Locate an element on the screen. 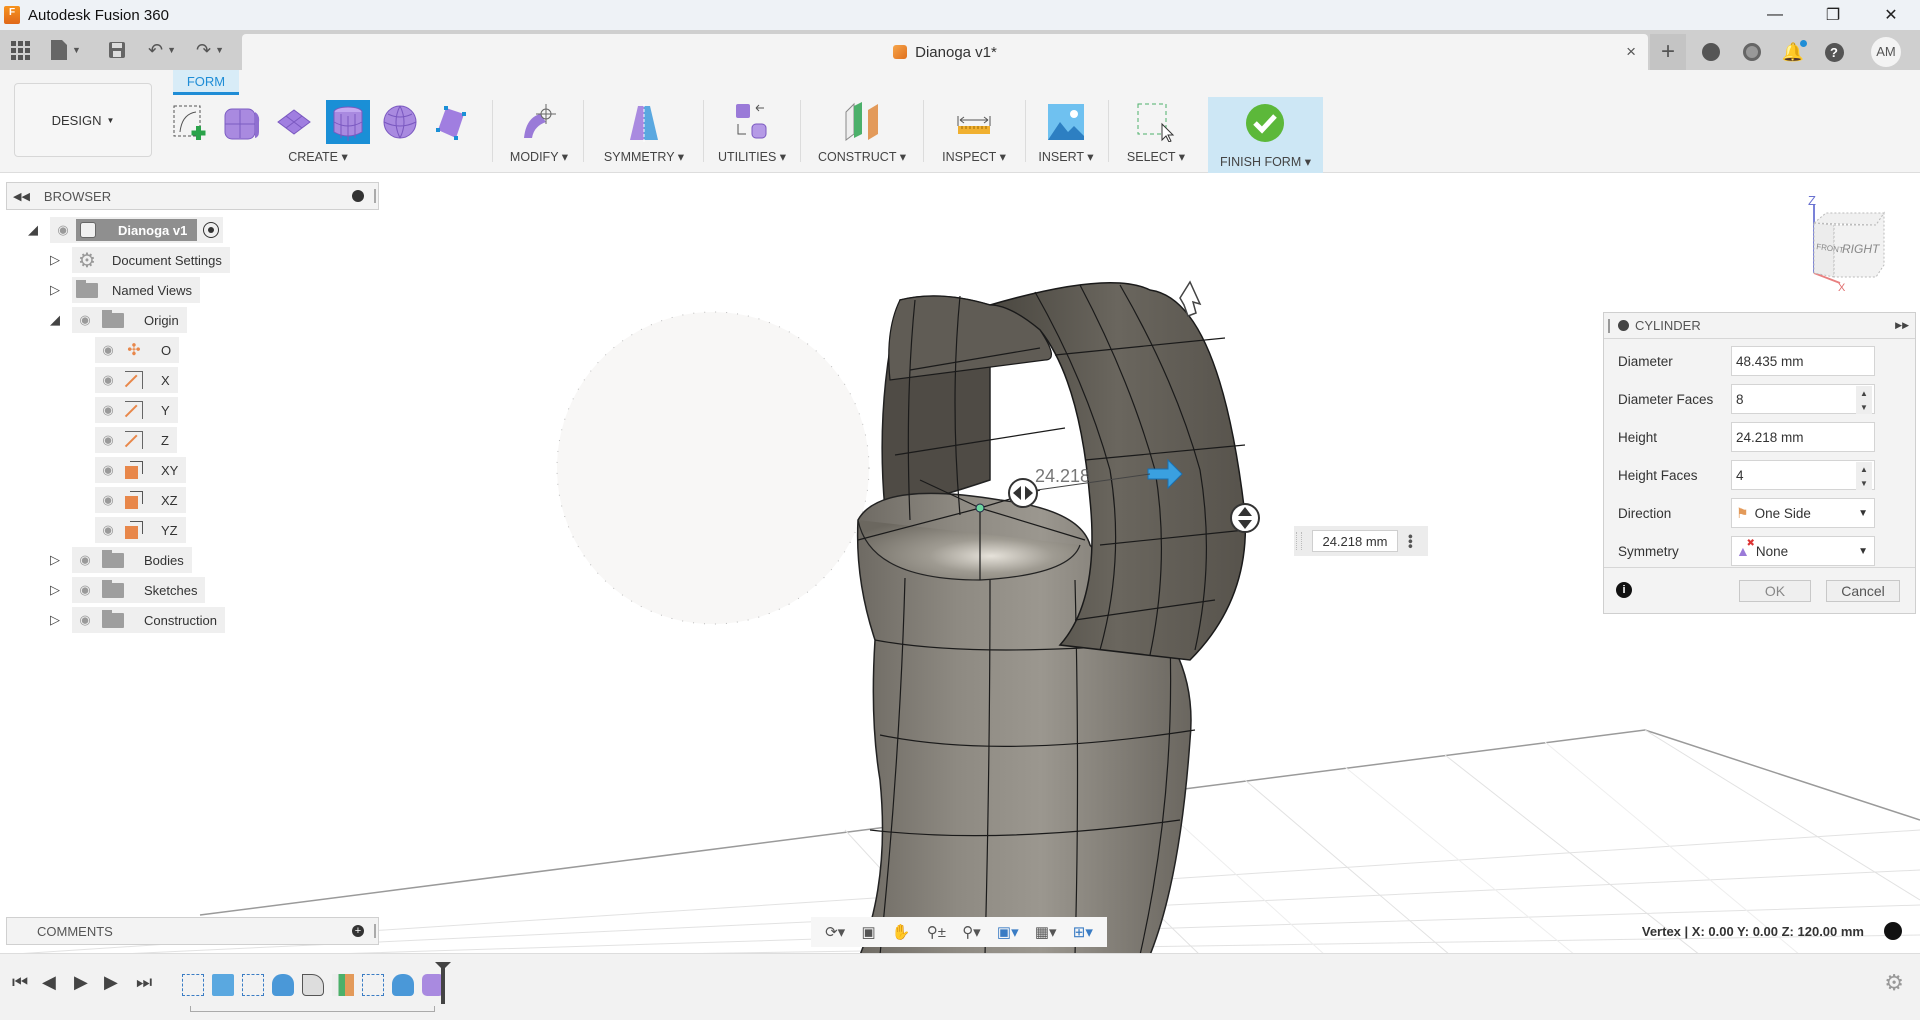  inspect-group: INSPECT ▾ is located at coordinates (974, 133).